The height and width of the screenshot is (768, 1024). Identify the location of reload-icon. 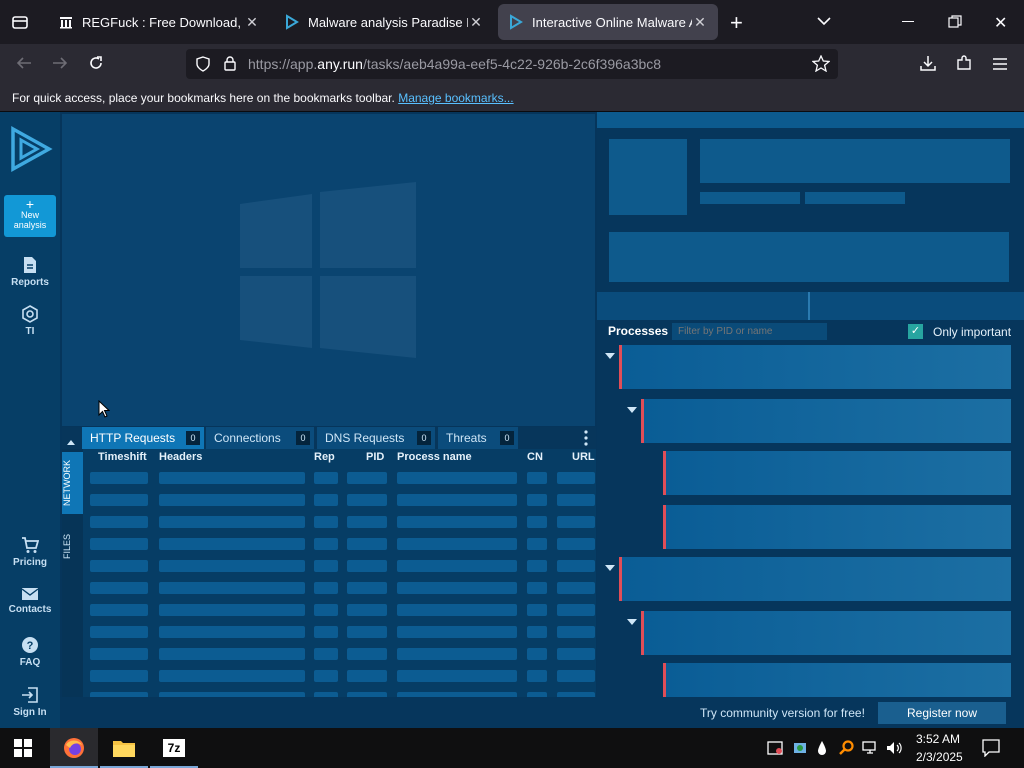
(96, 65).